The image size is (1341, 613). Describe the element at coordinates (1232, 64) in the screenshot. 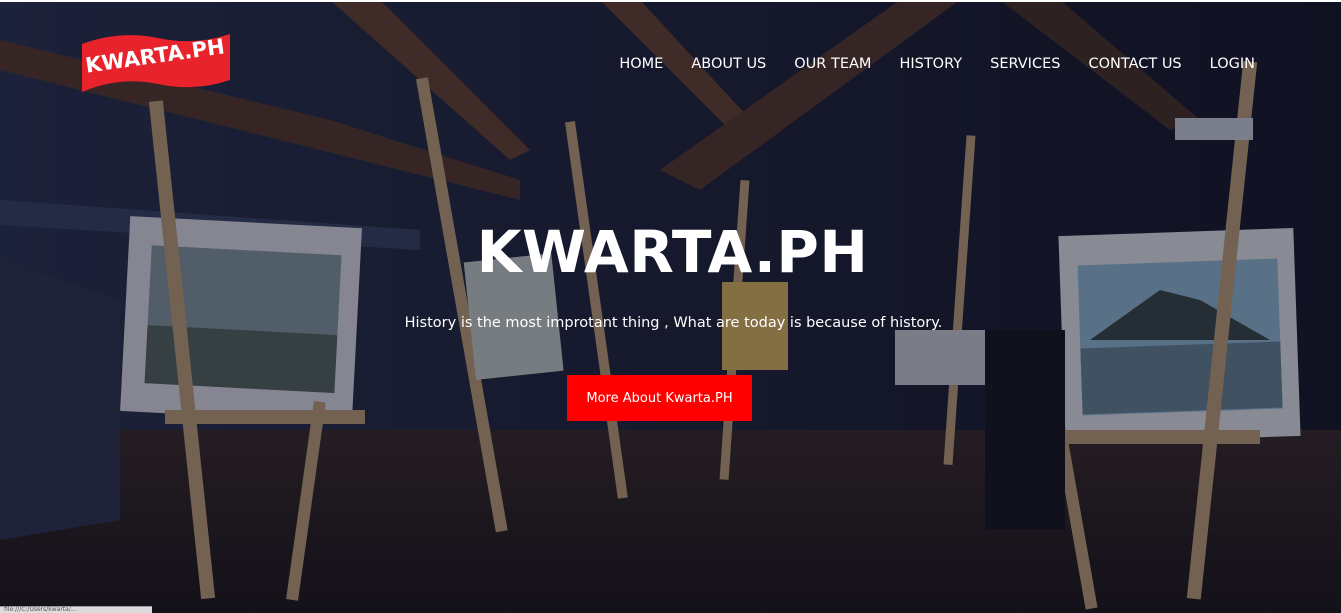

I see `nav-login: LOGIN` at that location.